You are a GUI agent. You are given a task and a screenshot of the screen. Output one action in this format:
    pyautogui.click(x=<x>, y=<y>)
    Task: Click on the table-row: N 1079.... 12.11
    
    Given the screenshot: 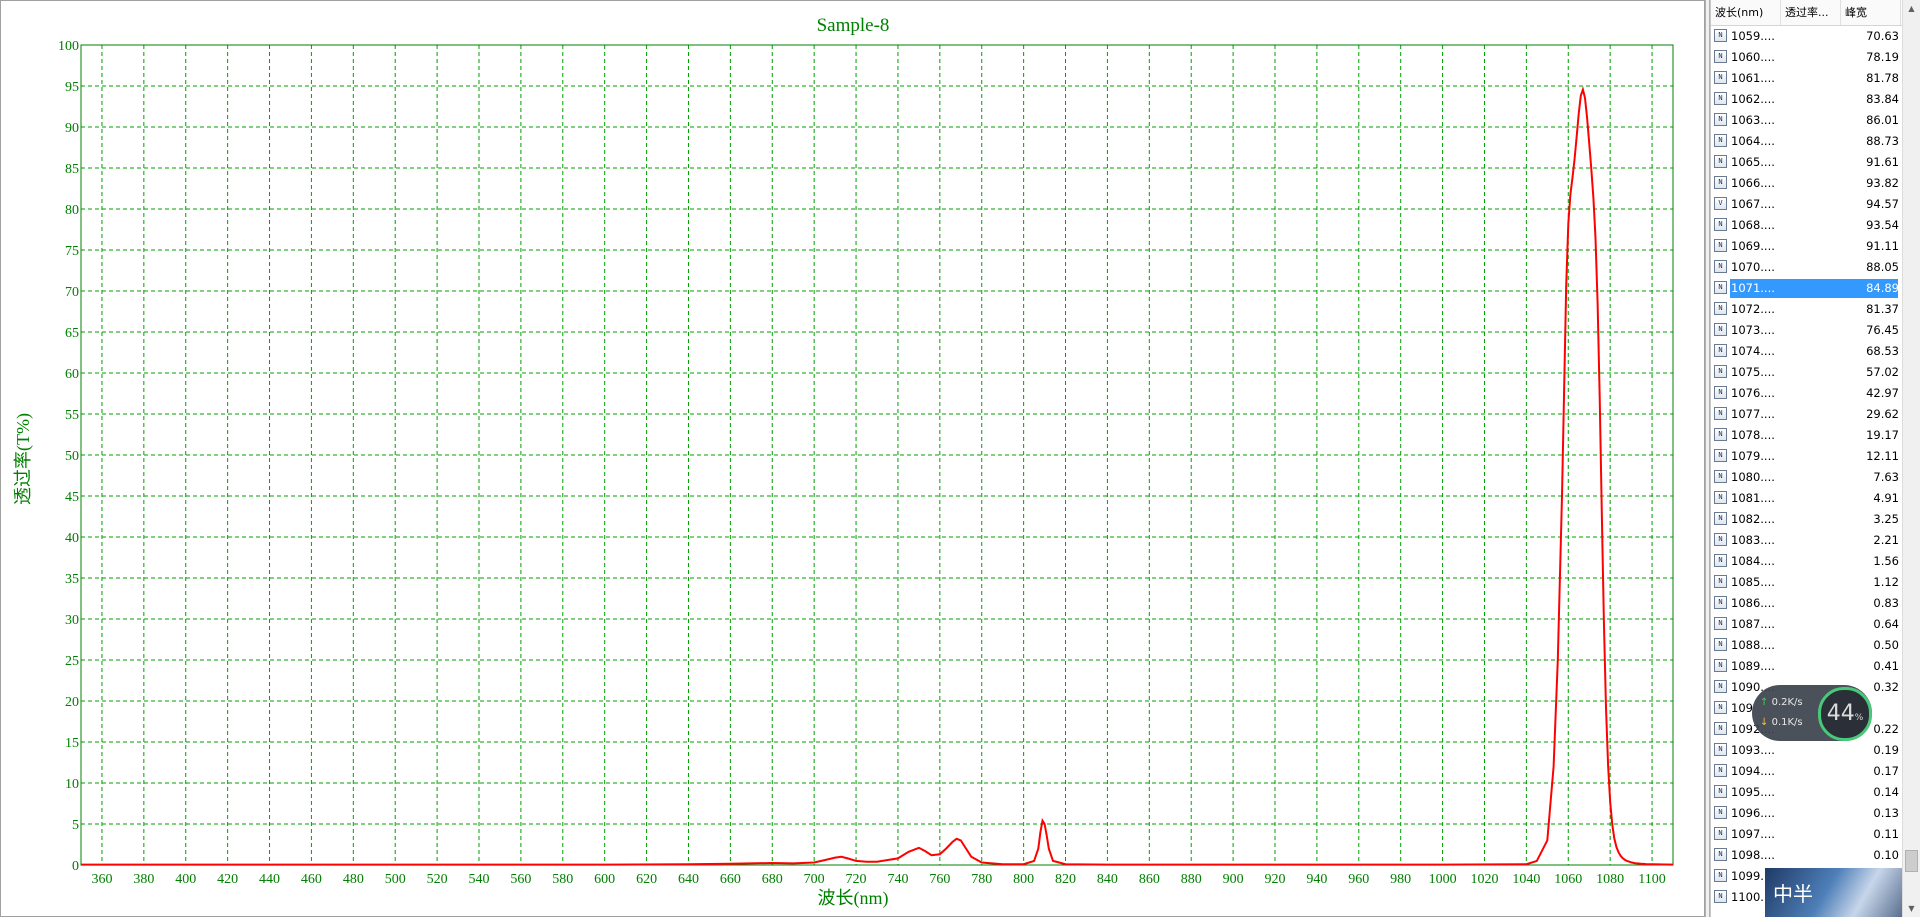 What is the action you would take?
    pyautogui.click(x=1815, y=456)
    